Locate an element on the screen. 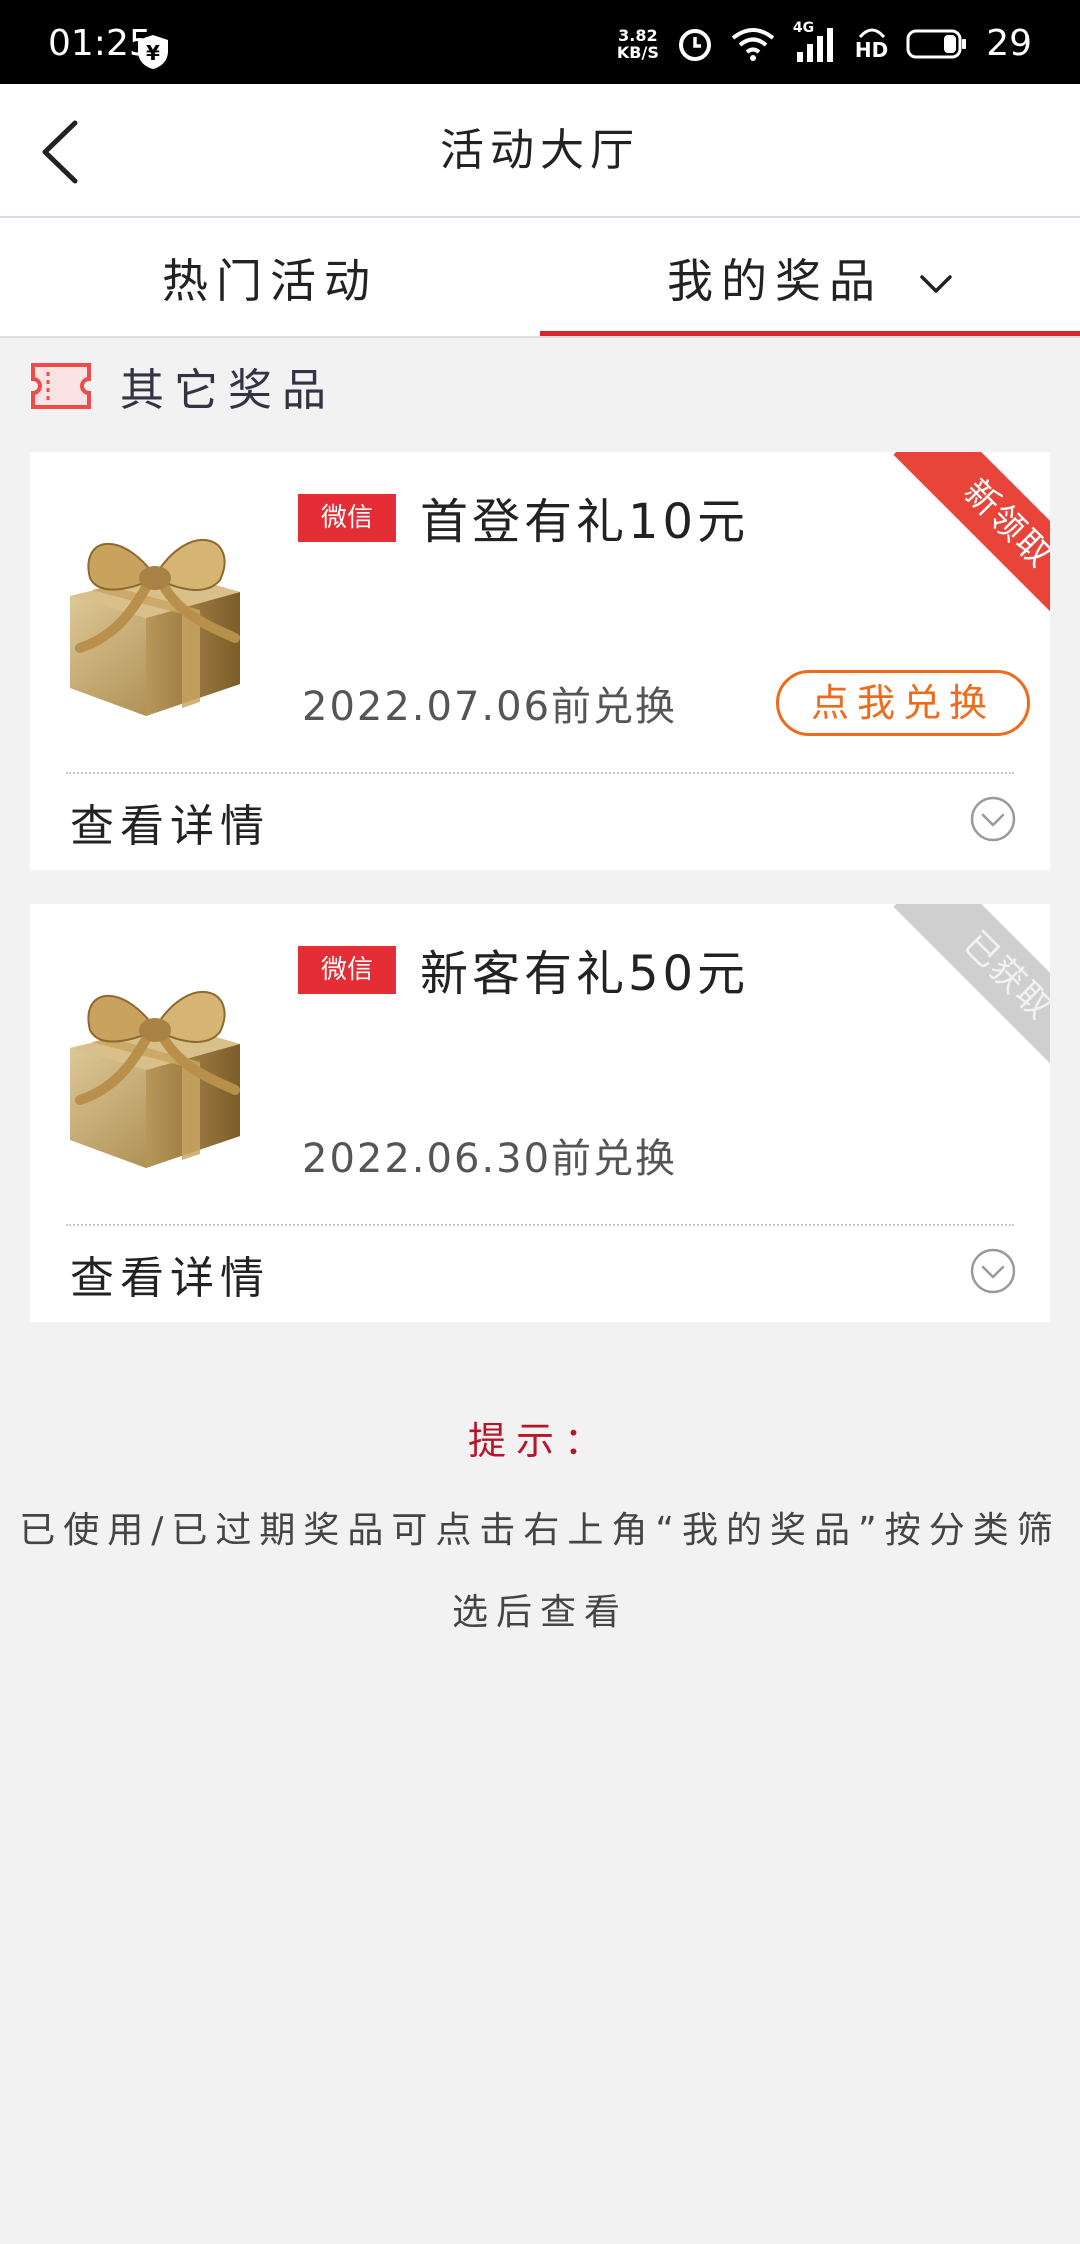 The height and width of the screenshot is (2244, 1080). redeem-button: 点我兑换 is located at coordinates (903, 703).